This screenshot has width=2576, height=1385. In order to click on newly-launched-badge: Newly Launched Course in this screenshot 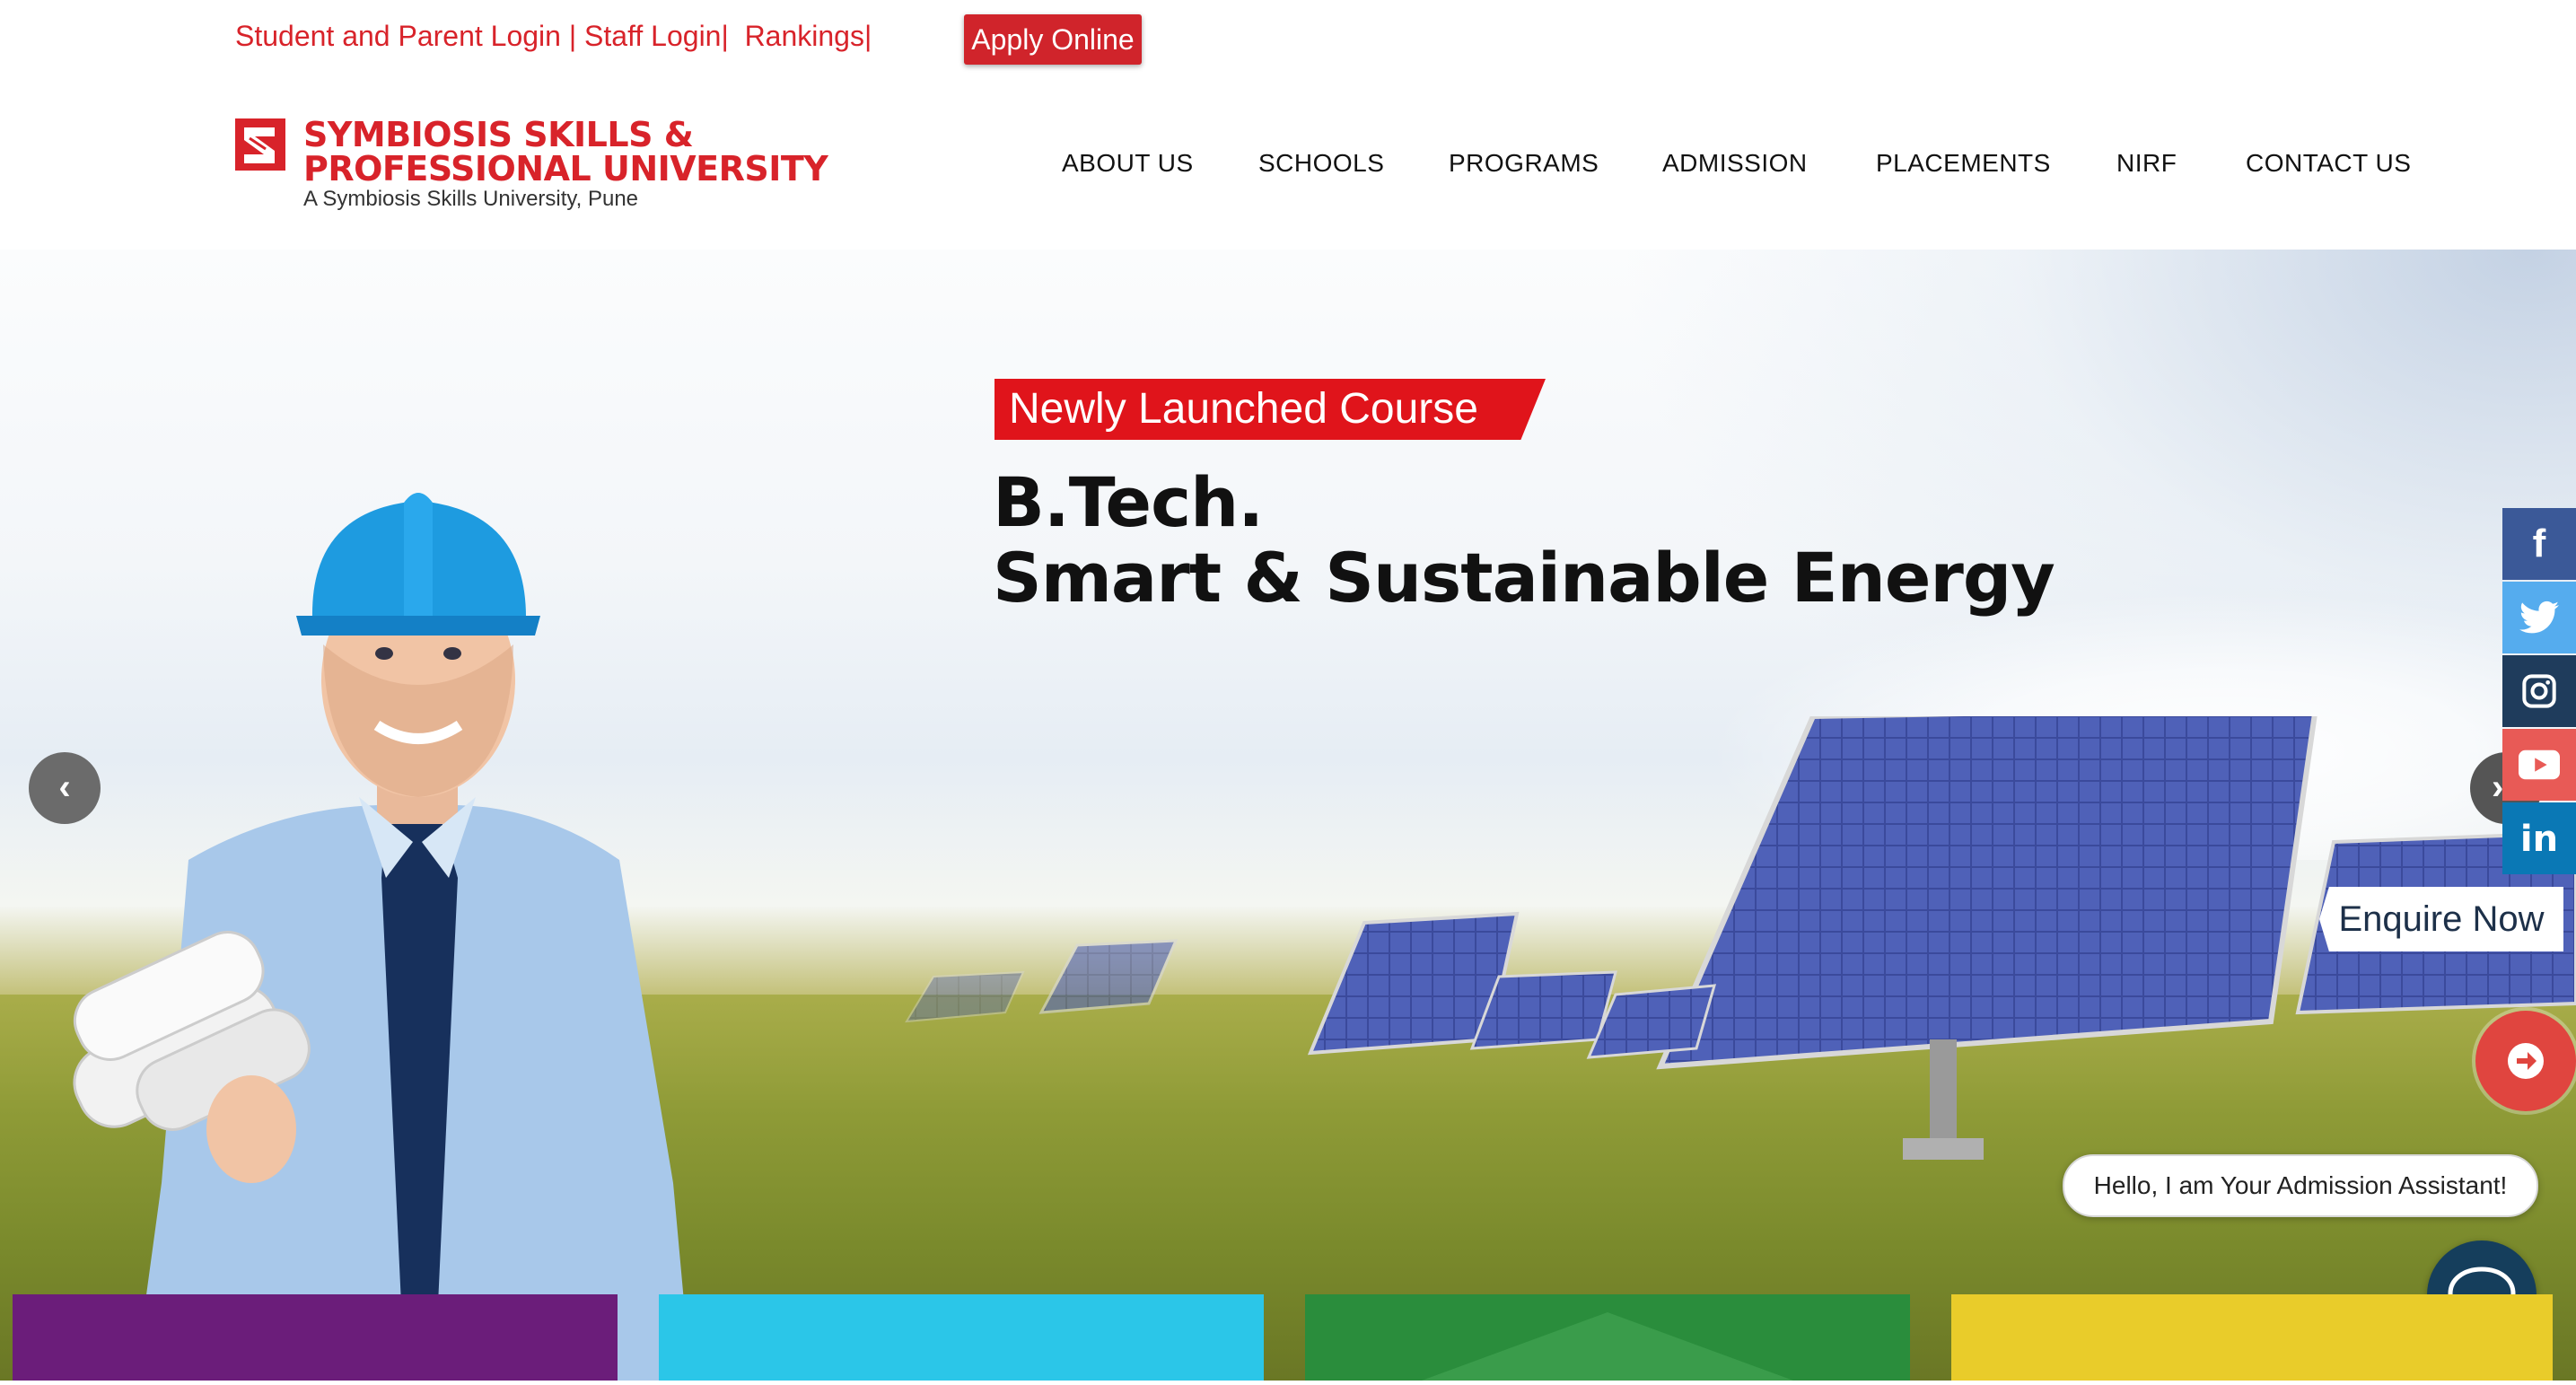, I will do `click(1270, 409)`.